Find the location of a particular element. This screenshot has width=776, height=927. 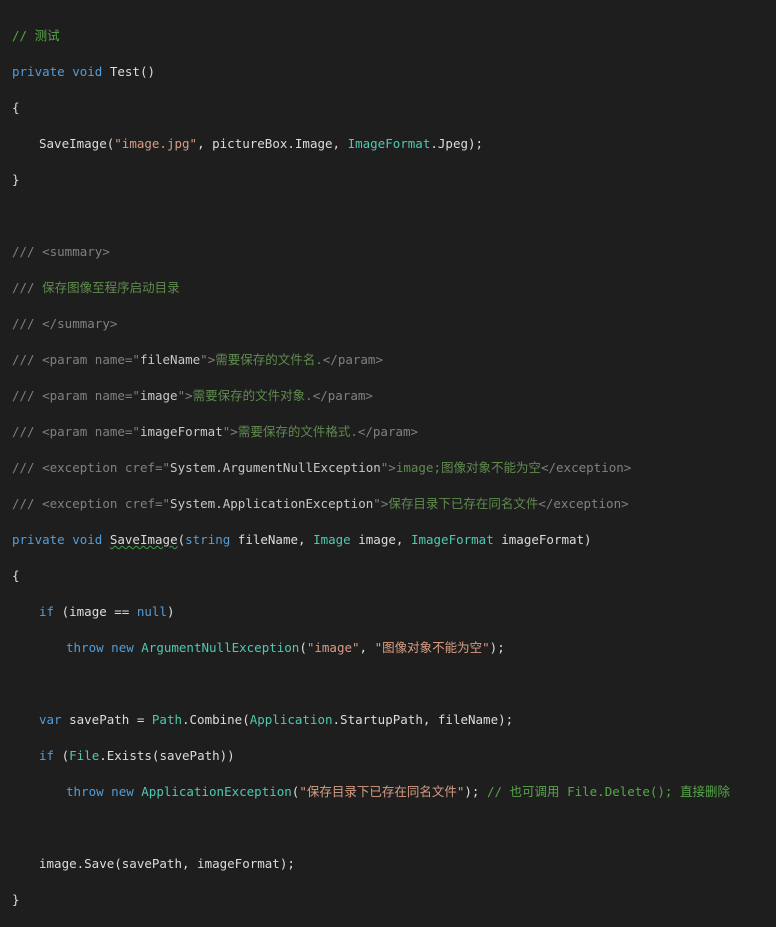

code-line-17: if (image == null) is located at coordinates (394, 612).